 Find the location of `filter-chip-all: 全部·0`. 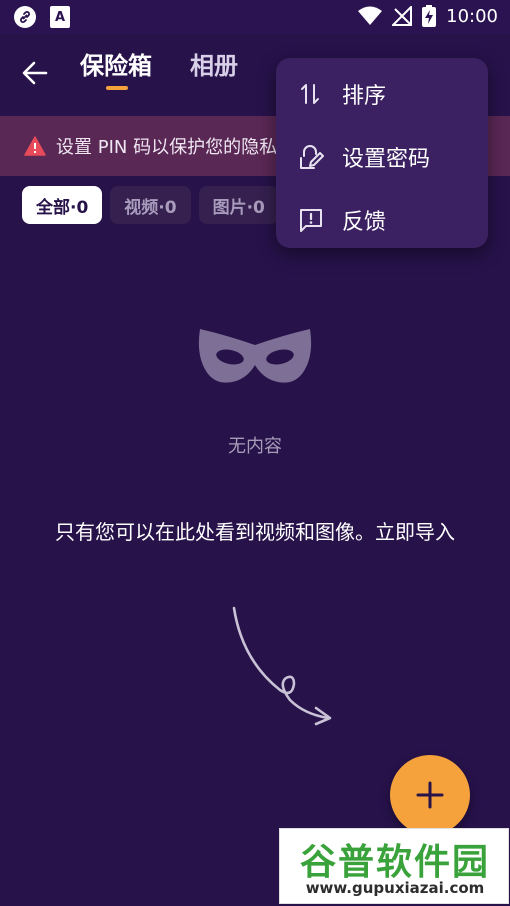

filter-chip-all: 全部·0 is located at coordinates (62, 205).